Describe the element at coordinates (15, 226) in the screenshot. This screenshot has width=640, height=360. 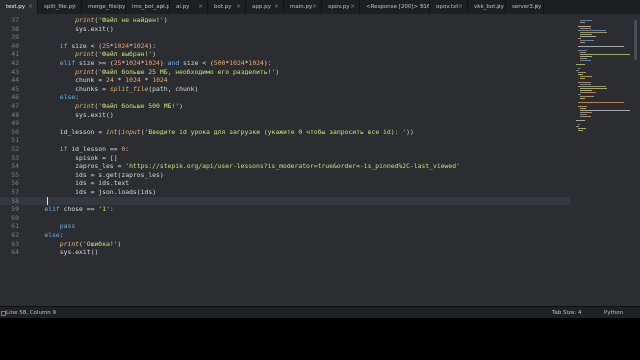
I see `line-number: 61` at that location.